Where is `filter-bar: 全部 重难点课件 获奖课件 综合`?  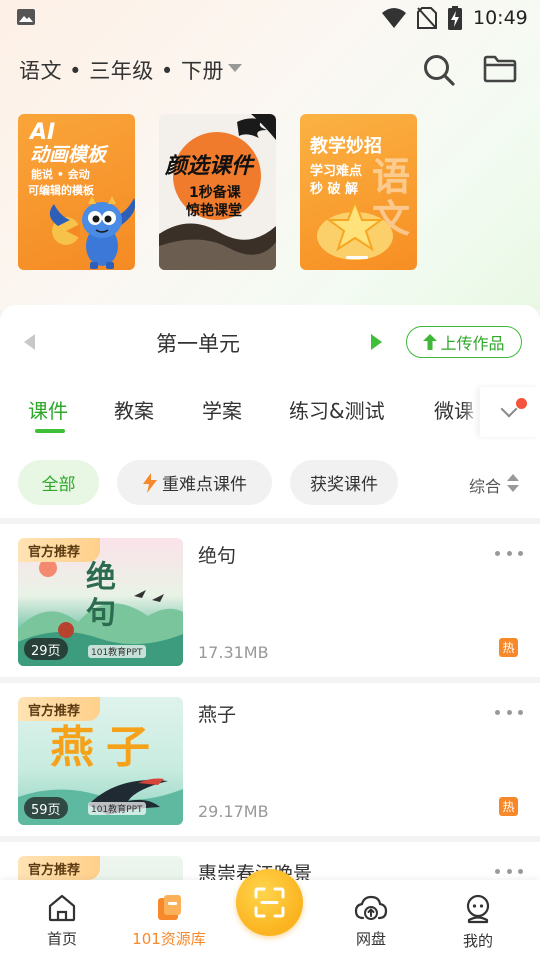
filter-bar: 全部 重难点课件 获奖课件 综合 is located at coordinates (270, 483).